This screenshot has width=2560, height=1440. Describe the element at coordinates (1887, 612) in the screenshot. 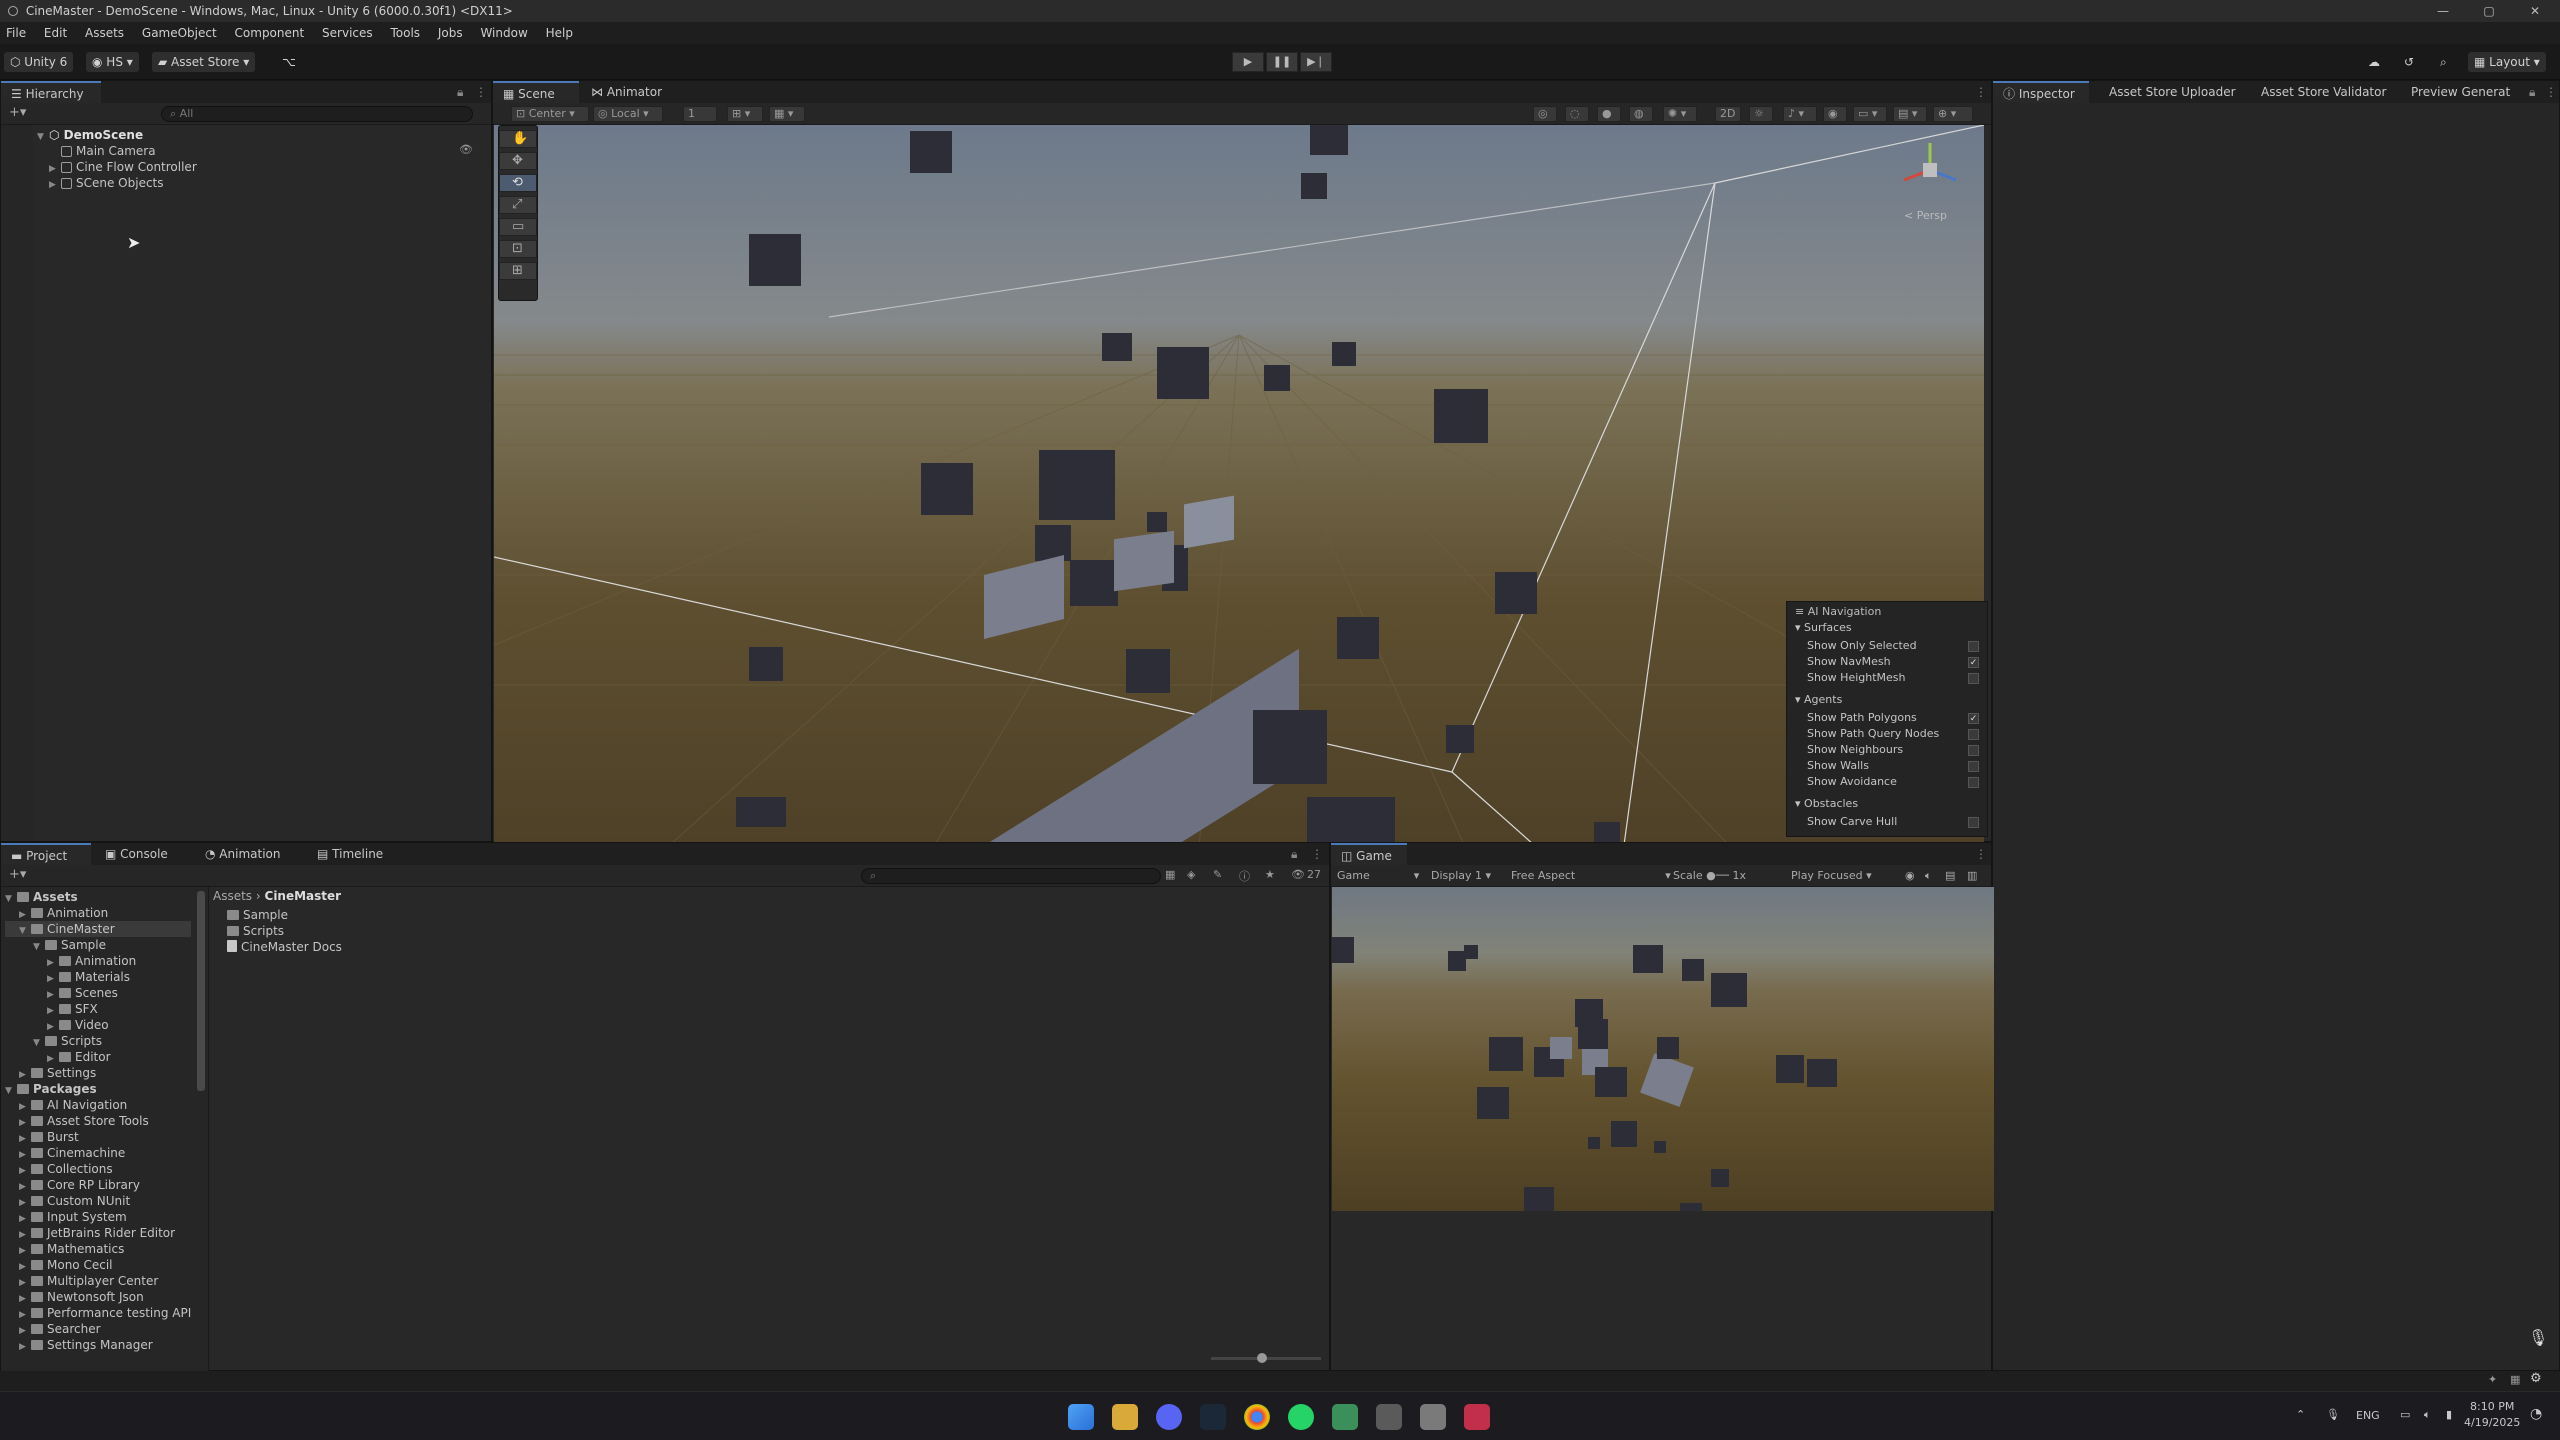

I see `ai-navigation-header: ≡ AI Navigation` at that location.